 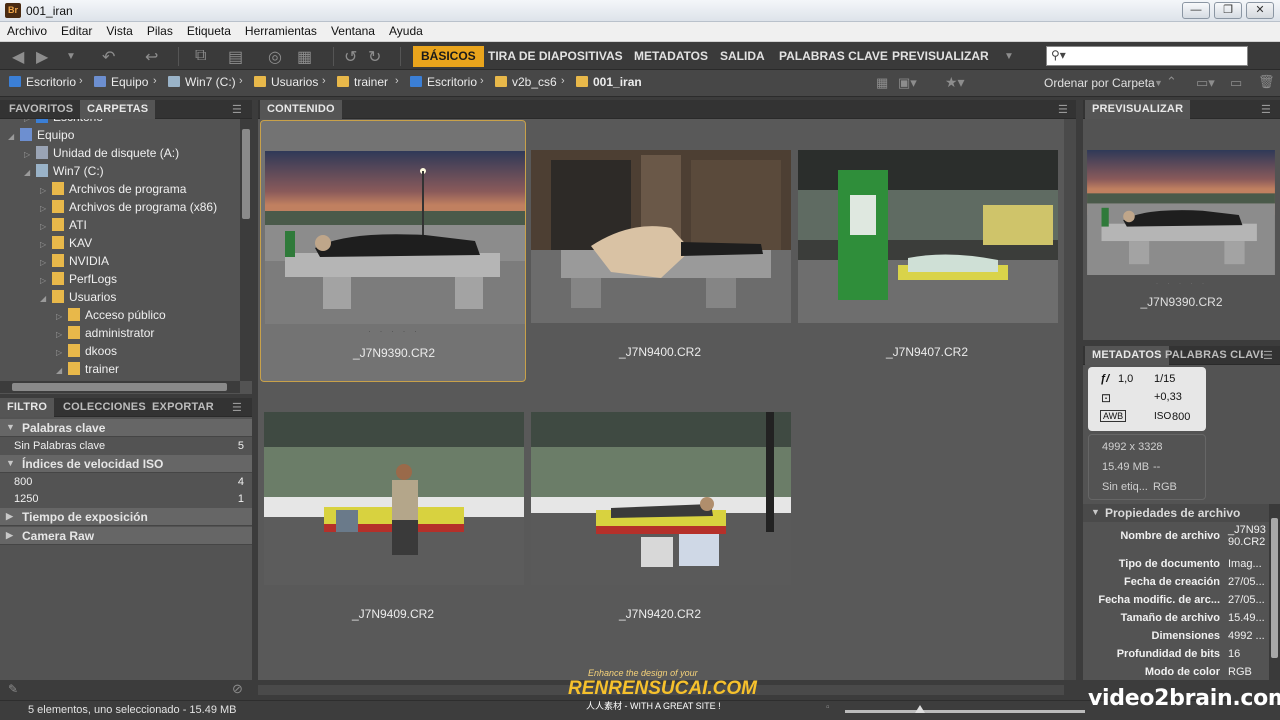 I want to click on tab-favoritos: FAVORITOS, so click(x=41, y=109).